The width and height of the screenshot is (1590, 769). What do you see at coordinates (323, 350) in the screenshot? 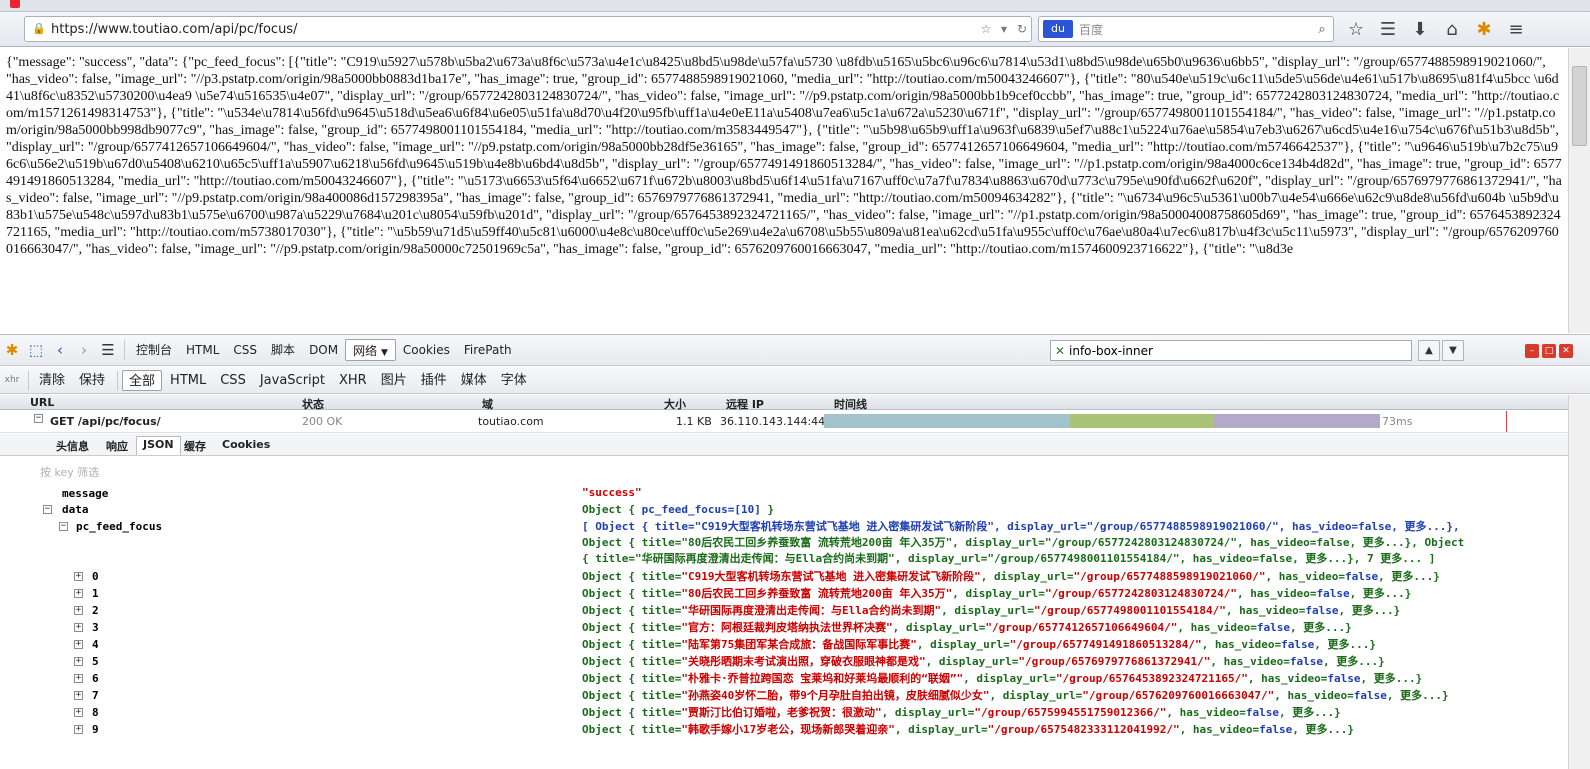
I see `tab-dom: DOM` at bounding box center [323, 350].